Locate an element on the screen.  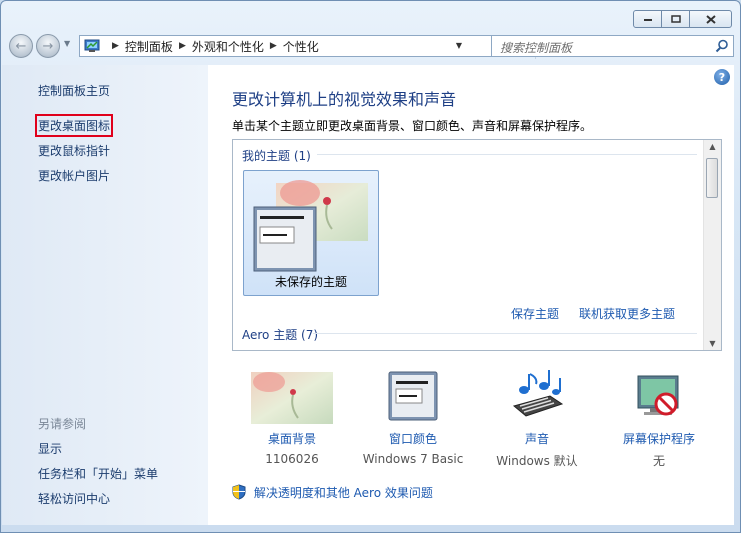
option-value: 1106026 is located at coordinates (292, 459).